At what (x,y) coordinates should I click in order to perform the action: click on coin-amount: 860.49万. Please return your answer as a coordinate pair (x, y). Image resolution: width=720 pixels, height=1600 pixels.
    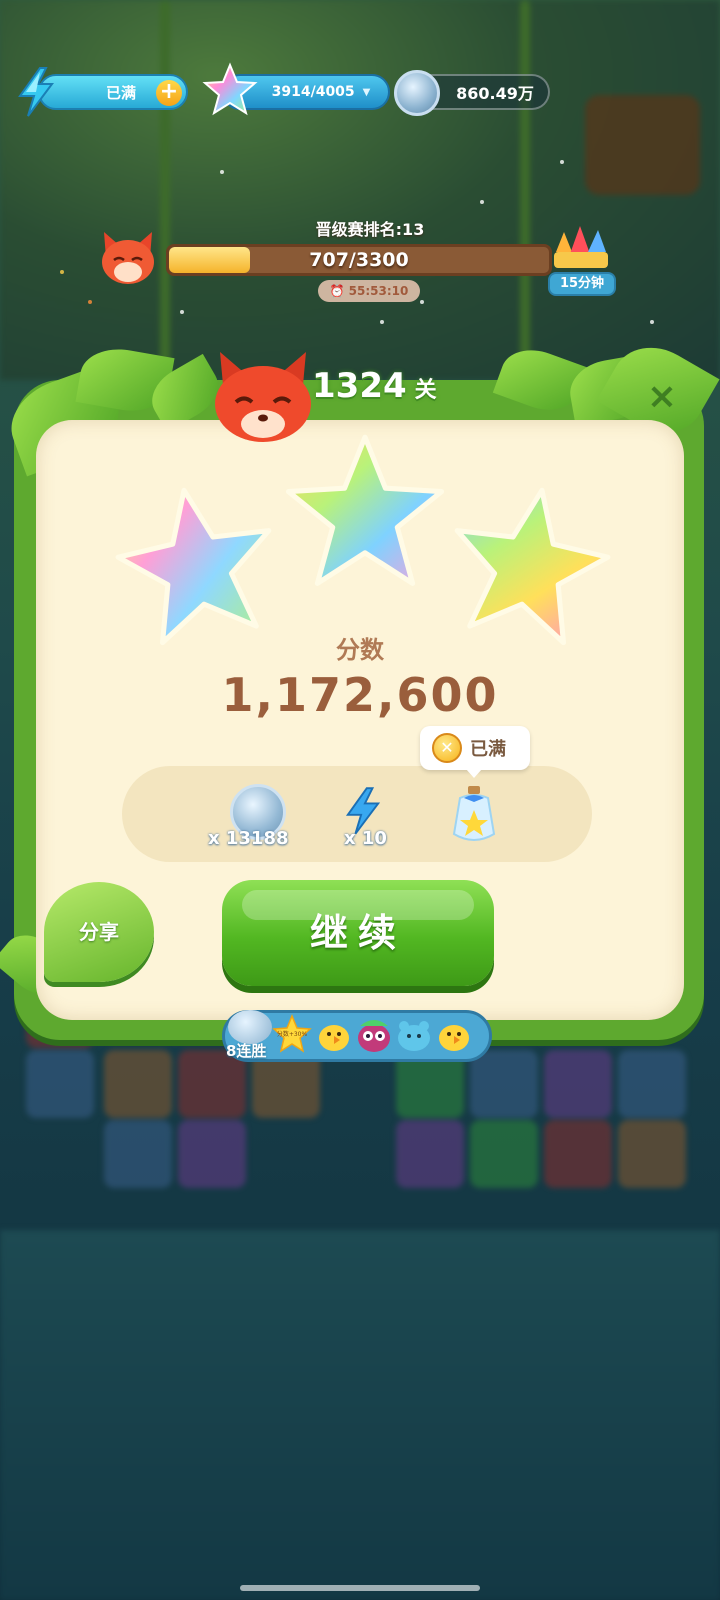
    Looking at the image, I should click on (495, 93).